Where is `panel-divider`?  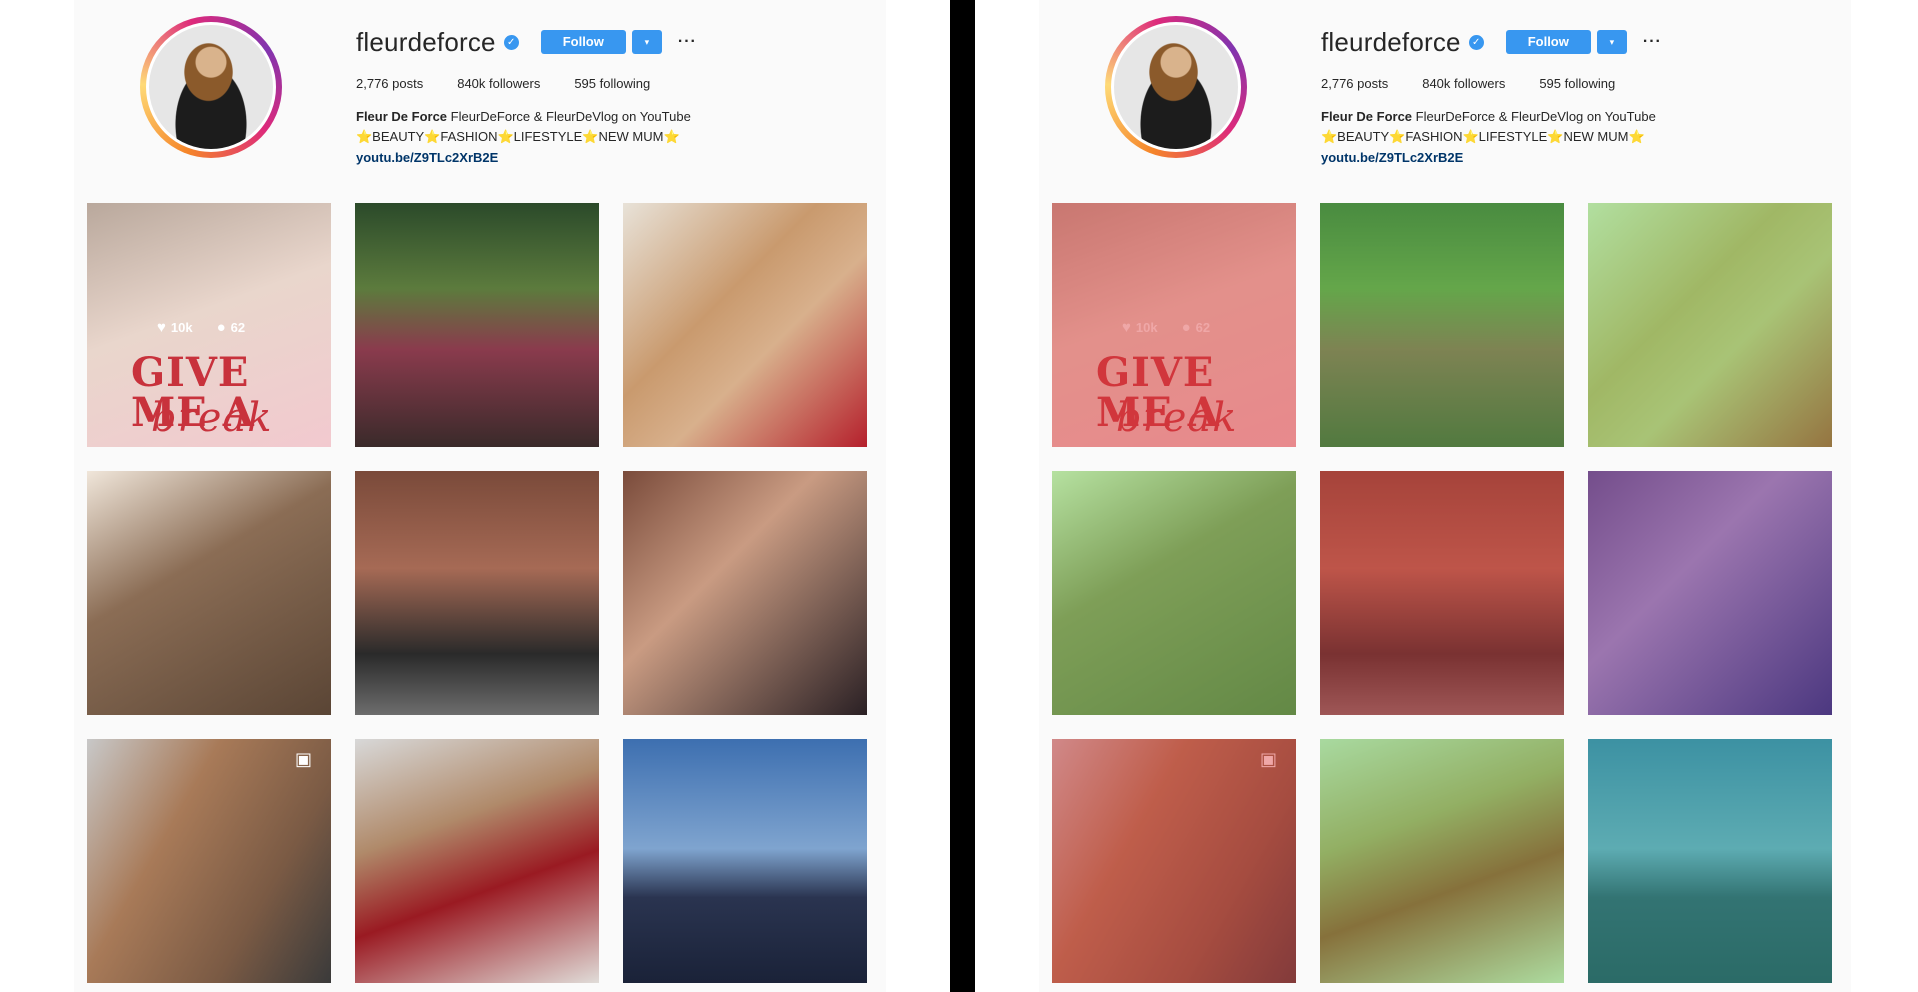 panel-divider is located at coordinates (962, 496).